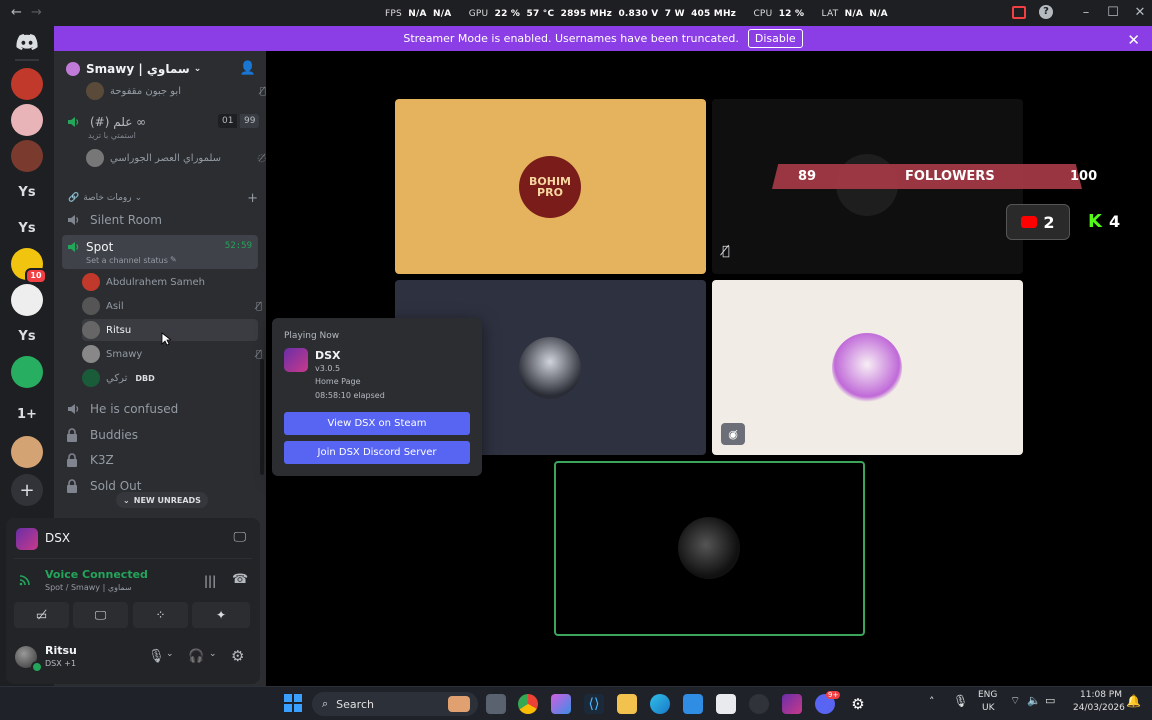 Image resolution: width=1152 pixels, height=720 pixels. What do you see at coordinates (250, 121) in the screenshot?
I see `user-limit: 99` at bounding box center [250, 121].